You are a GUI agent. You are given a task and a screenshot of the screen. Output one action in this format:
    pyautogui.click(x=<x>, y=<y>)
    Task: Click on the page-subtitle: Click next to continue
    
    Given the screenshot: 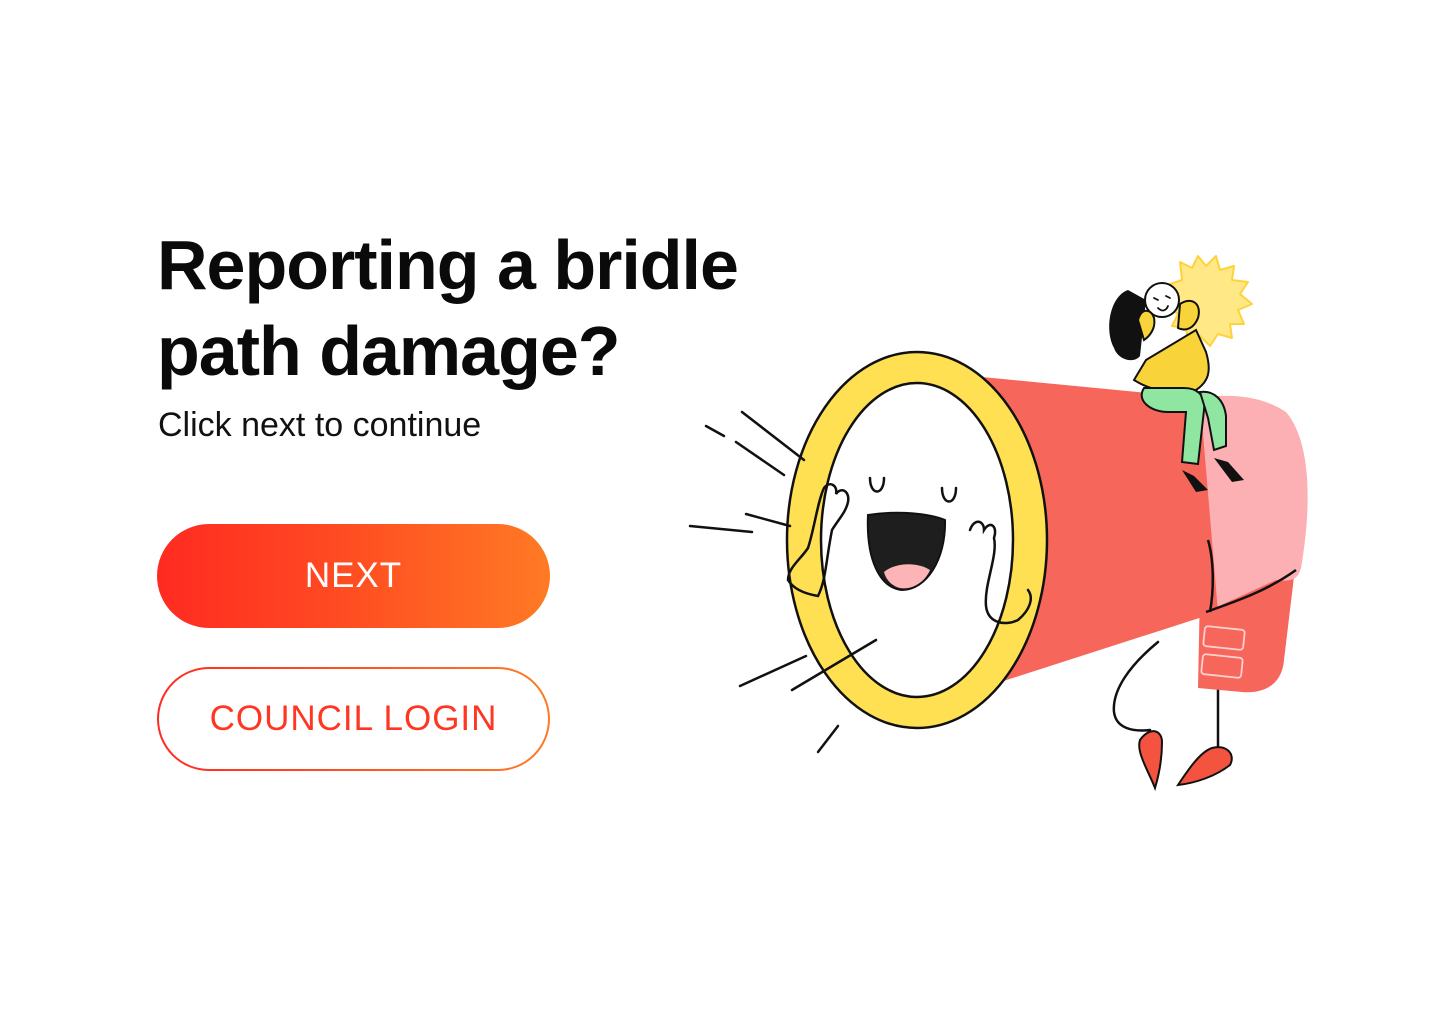 What is the action you would take?
    pyautogui.click(x=320, y=425)
    